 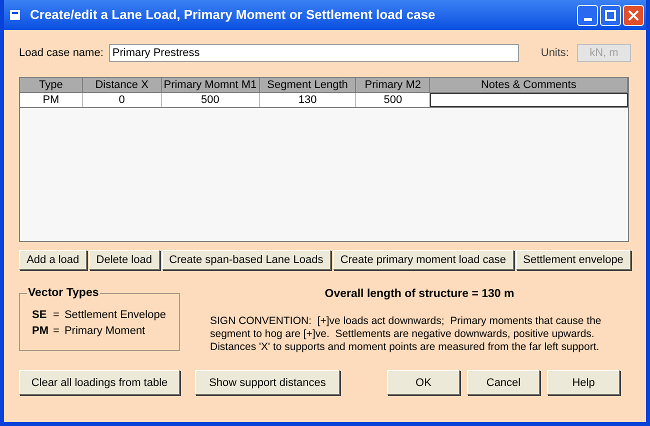 What do you see at coordinates (105, 331) in the screenshot?
I see `type-meaning: Primary Moment` at bounding box center [105, 331].